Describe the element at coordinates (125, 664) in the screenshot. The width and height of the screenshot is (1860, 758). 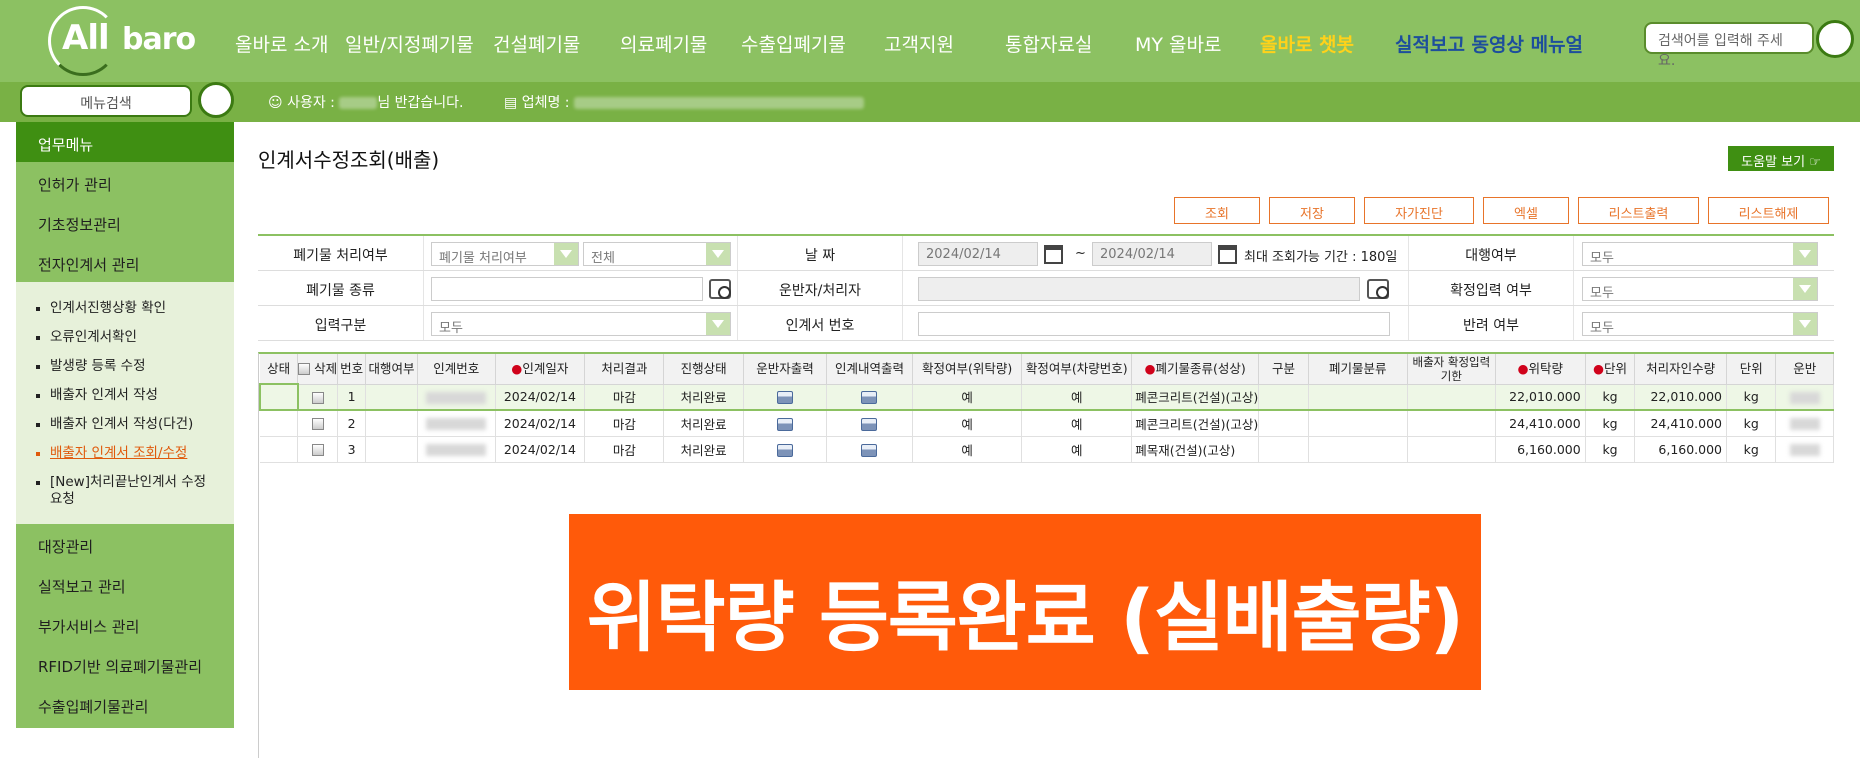
I see `sidebar-item-rfid: RFID기반 의료폐기물관리` at that location.